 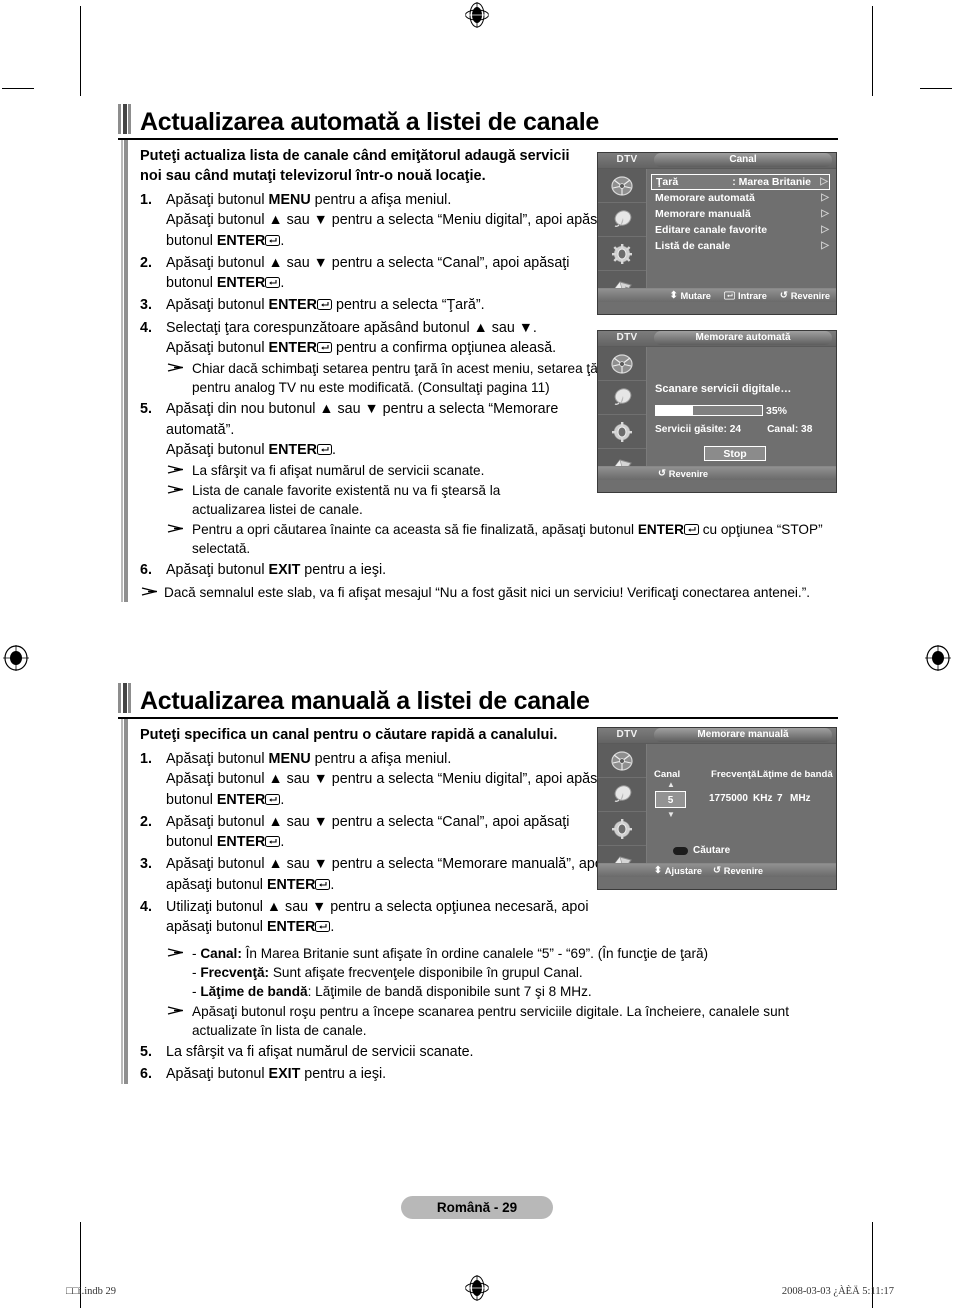 What do you see at coordinates (489, 1074) in the screenshot?
I see `step-item: 6. Apăsaţi butonul EXIT pentru a ieşi.` at bounding box center [489, 1074].